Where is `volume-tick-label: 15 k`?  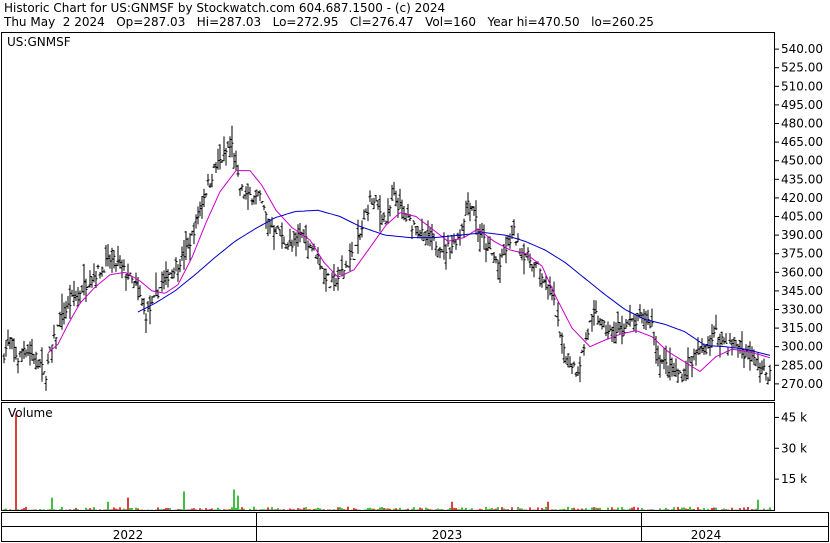 volume-tick-label: 15 k is located at coordinates (794, 479).